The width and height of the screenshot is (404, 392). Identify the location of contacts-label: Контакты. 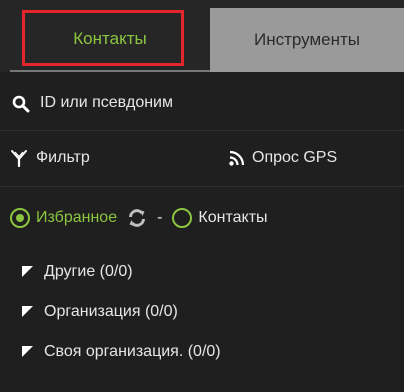
(232, 218).